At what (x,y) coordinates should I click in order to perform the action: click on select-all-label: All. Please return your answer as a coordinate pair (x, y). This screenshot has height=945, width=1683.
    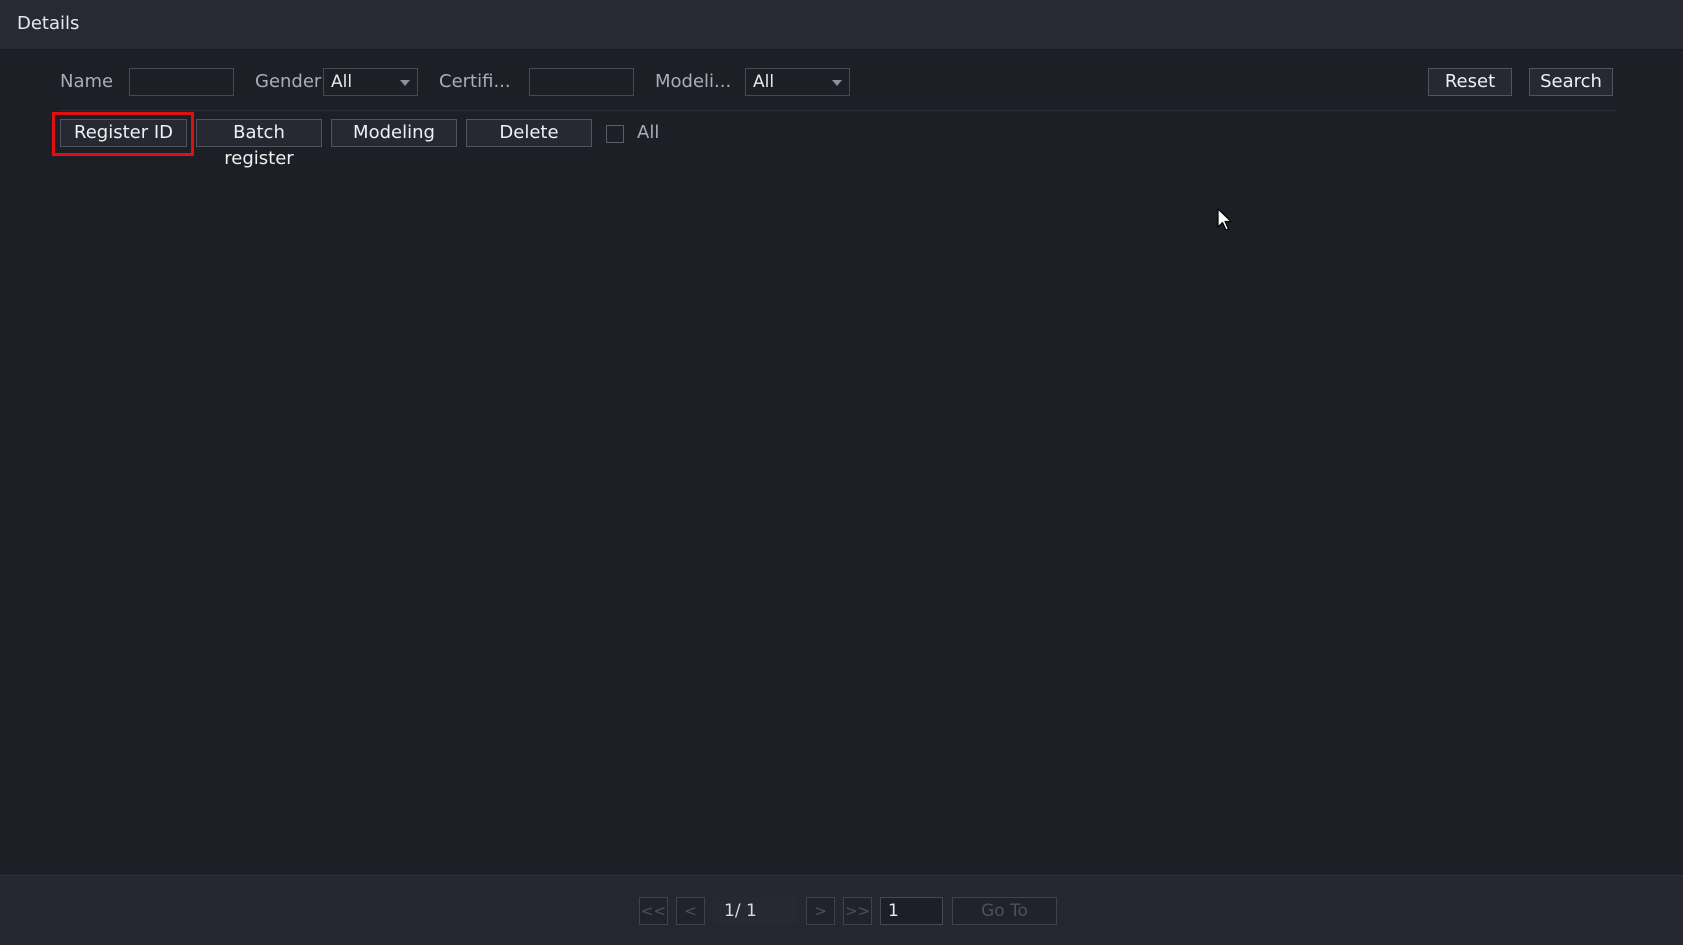
    Looking at the image, I should click on (648, 132).